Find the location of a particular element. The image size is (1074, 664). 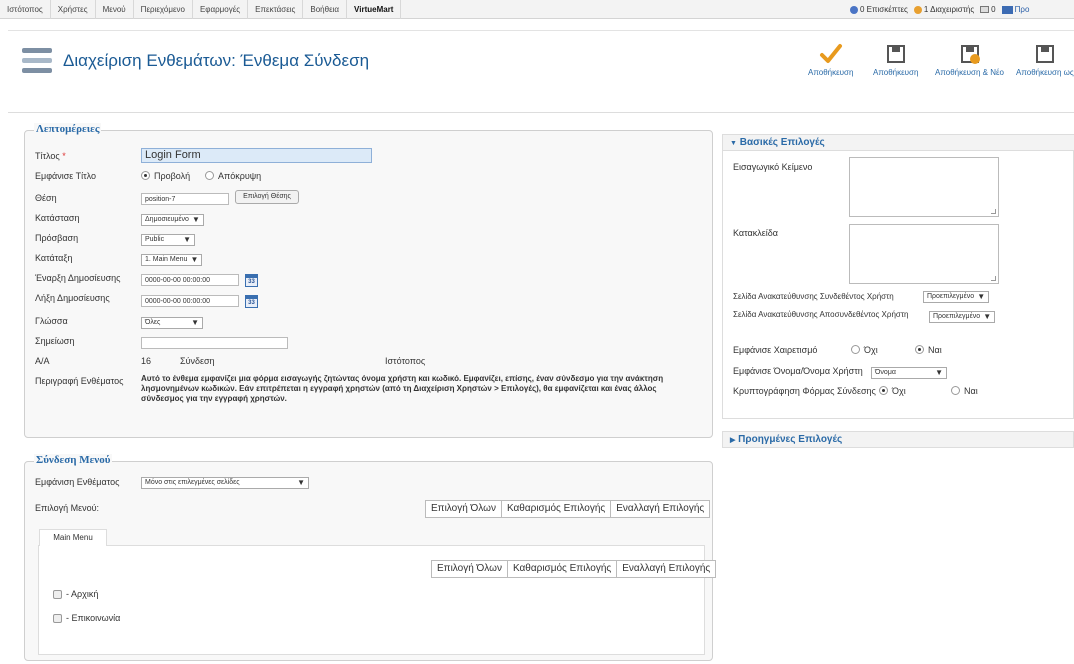

title-input: Login Form is located at coordinates (256, 155).